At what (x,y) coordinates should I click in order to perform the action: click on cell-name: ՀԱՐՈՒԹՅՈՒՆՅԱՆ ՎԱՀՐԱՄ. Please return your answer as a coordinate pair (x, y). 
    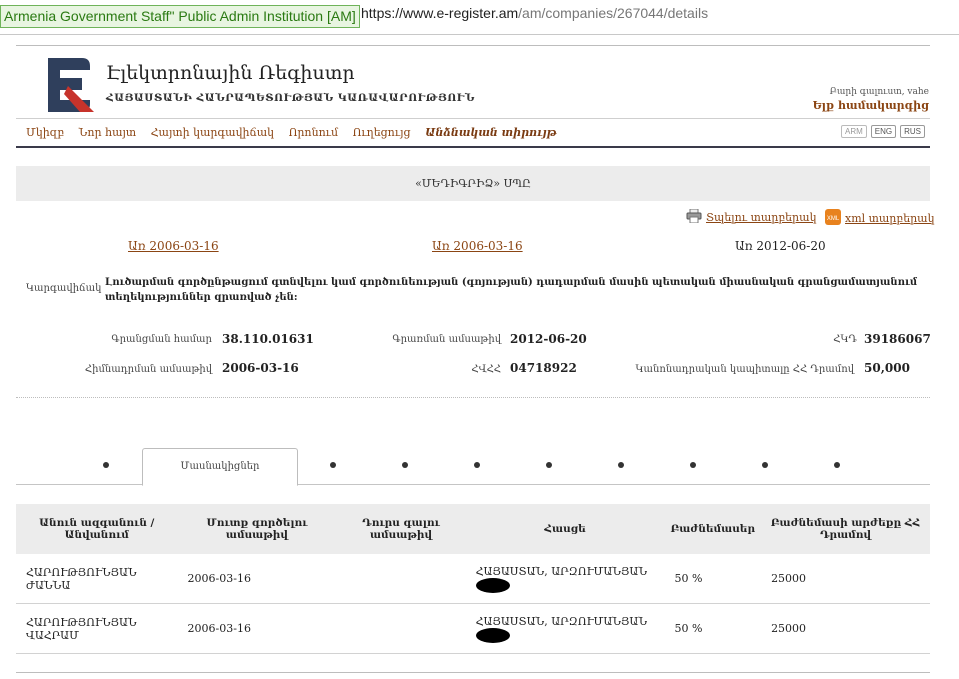
    Looking at the image, I should click on (97, 628).